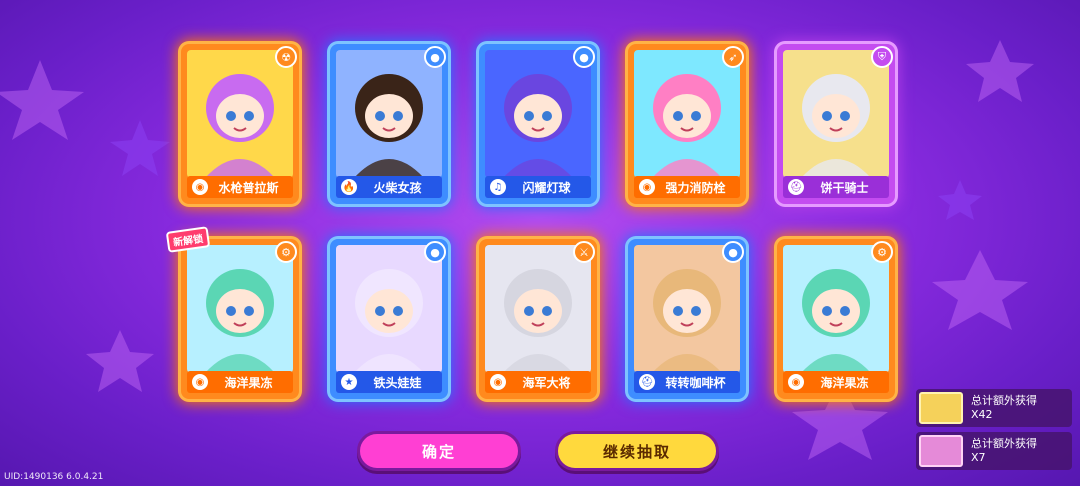 This screenshot has height=486, width=1080. I want to click on character-name: 转转咖啡杯, so click(695, 382).